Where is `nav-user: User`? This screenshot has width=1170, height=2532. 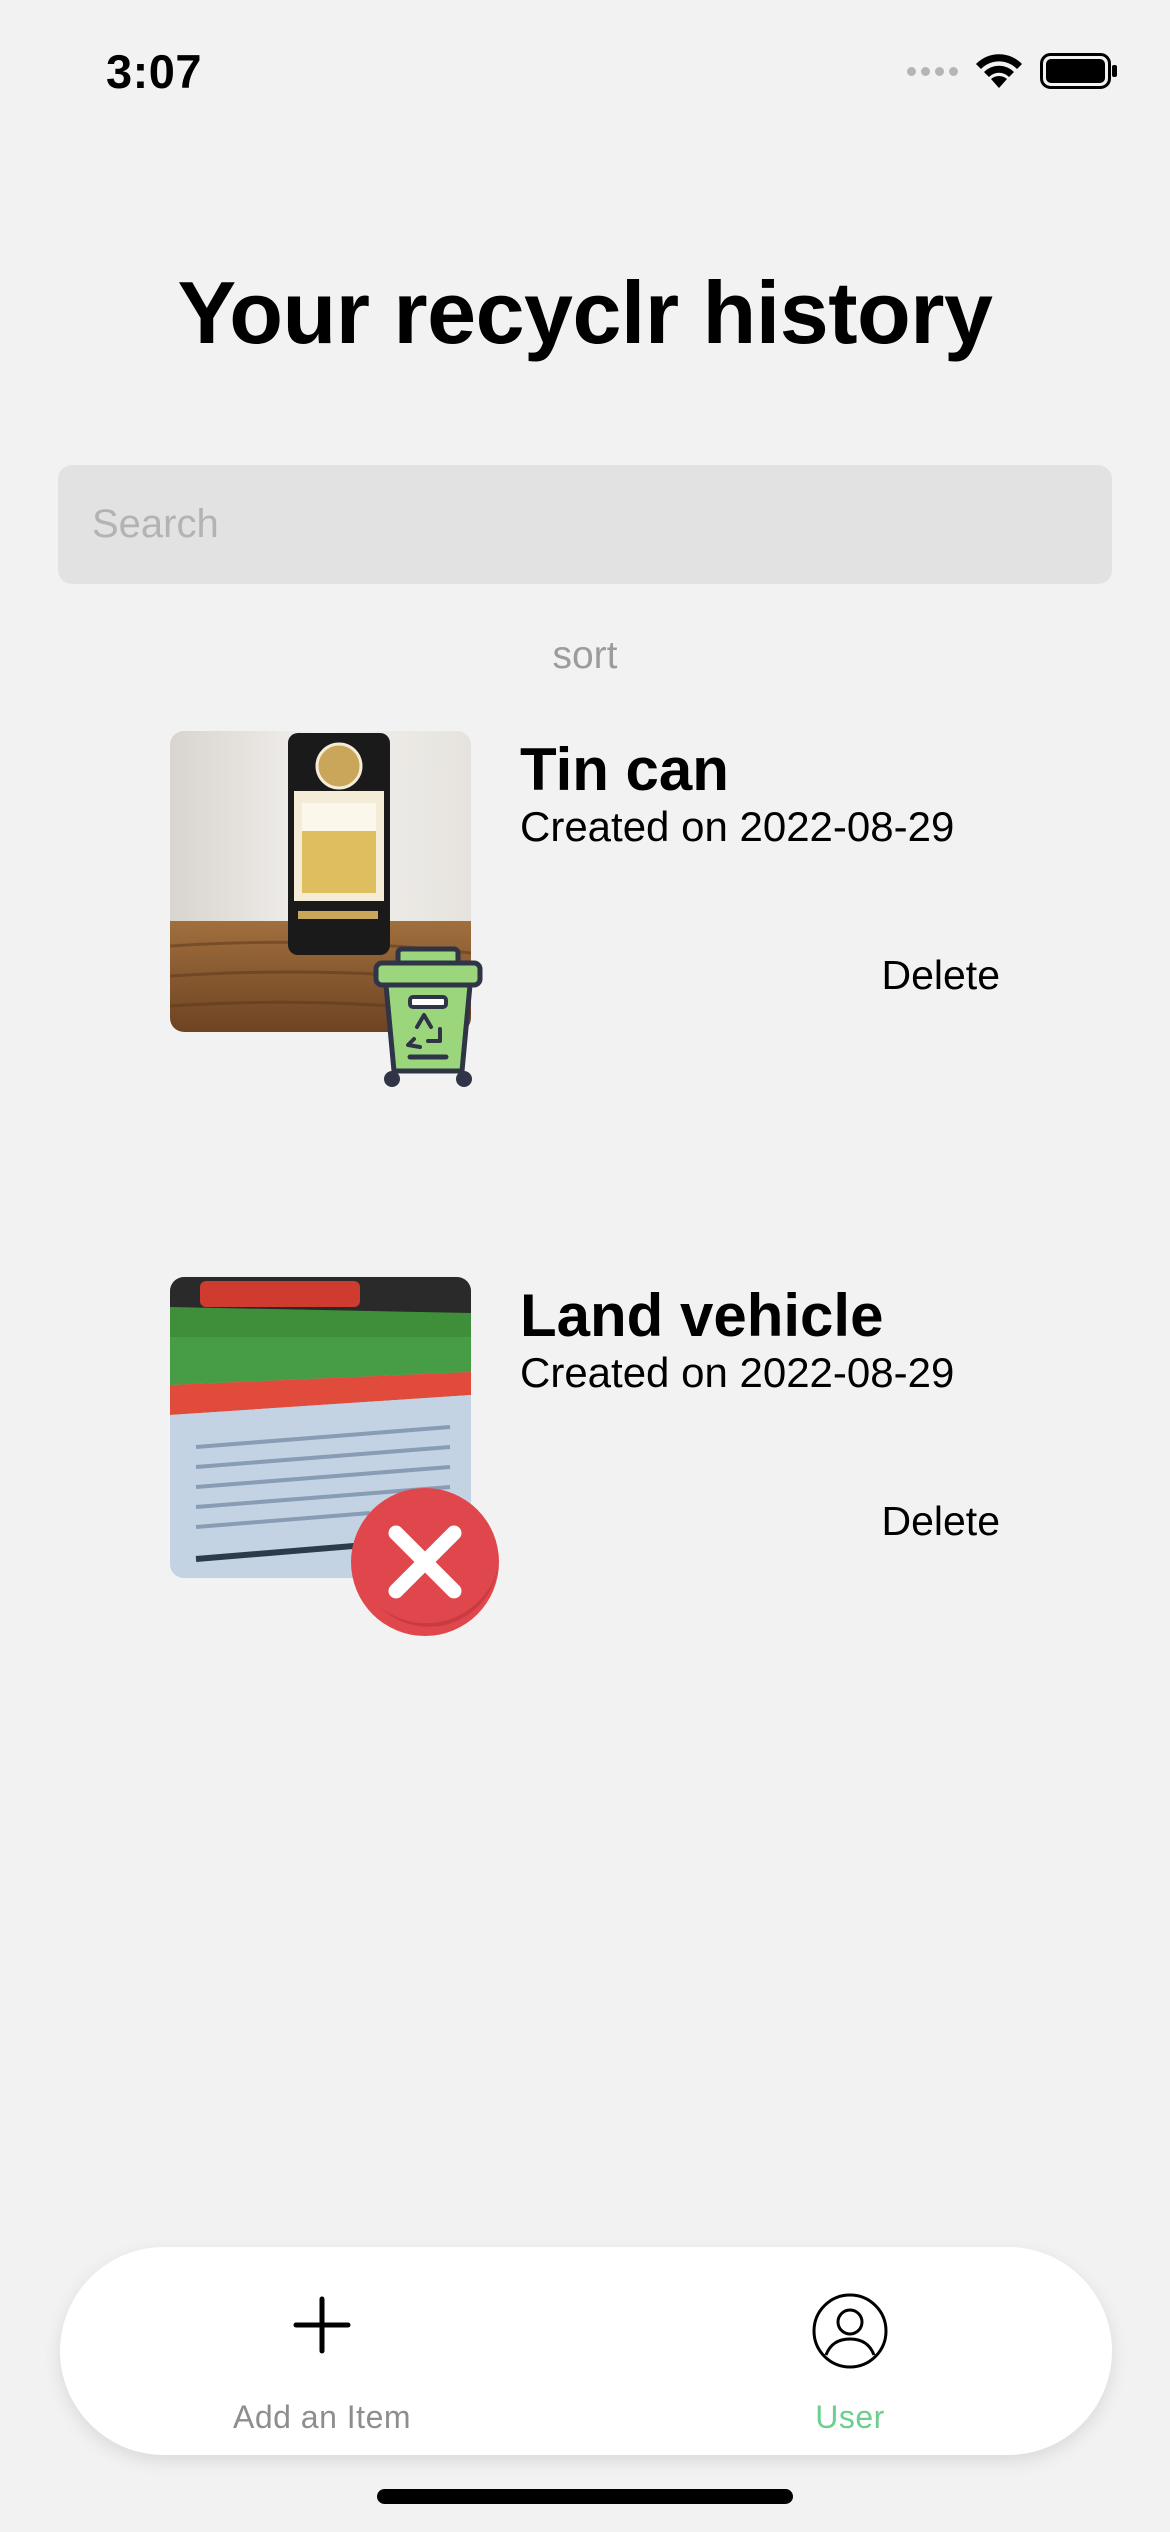 nav-user: User is located at coordinates (850, 2351).